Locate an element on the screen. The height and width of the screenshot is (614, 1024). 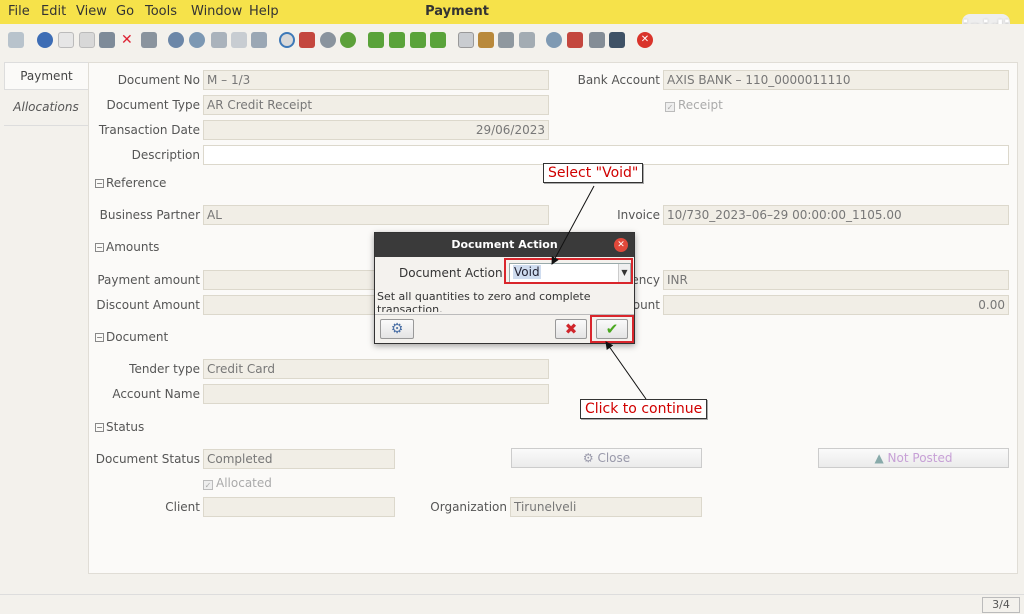
arrow-to-ok is located at coordinates (626, 370).